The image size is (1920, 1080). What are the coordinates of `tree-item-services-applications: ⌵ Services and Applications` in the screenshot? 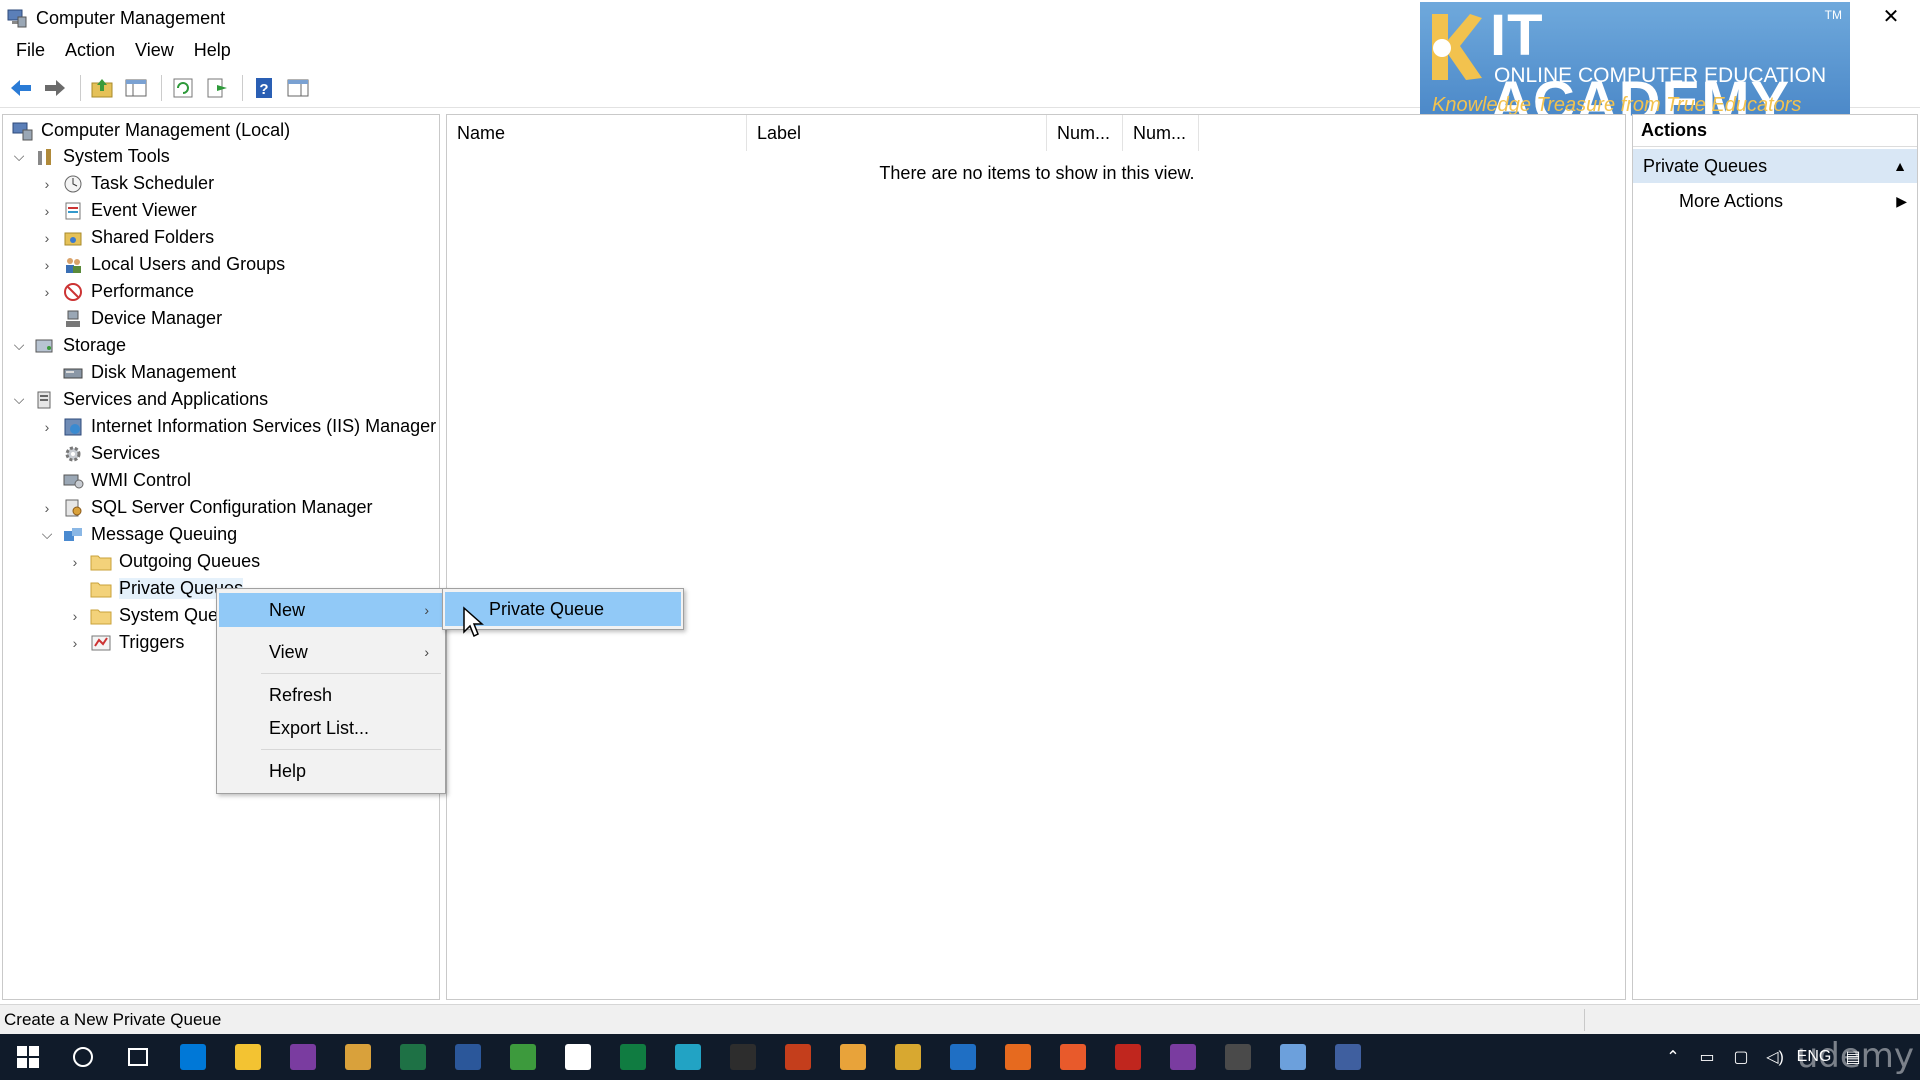 It's located at (138, 399).